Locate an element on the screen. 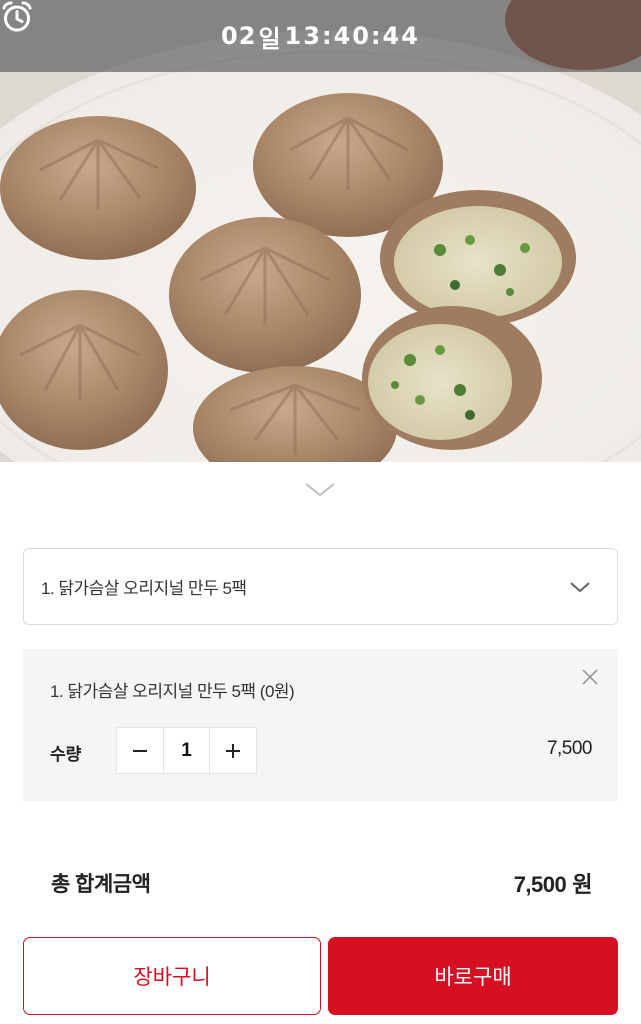 The height and width of the screenshot is (1024, 641). quantity-increment-button is located at coordinates (233, 750).